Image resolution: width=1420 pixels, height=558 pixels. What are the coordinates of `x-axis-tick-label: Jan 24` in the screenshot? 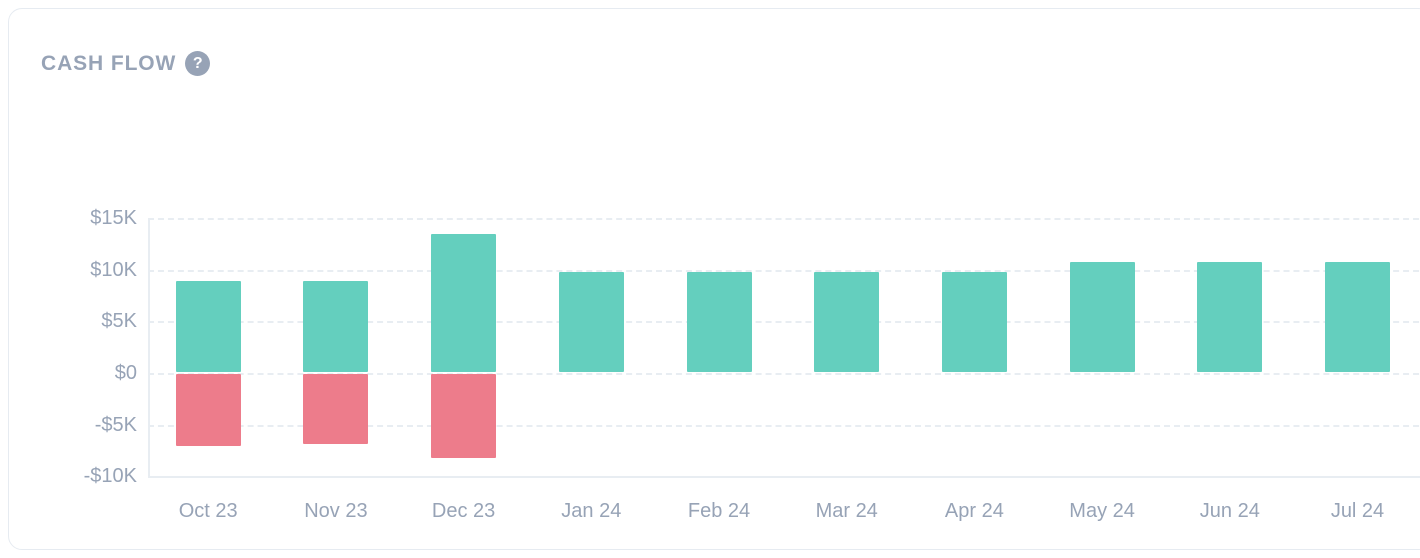 It's located at (591, 511).